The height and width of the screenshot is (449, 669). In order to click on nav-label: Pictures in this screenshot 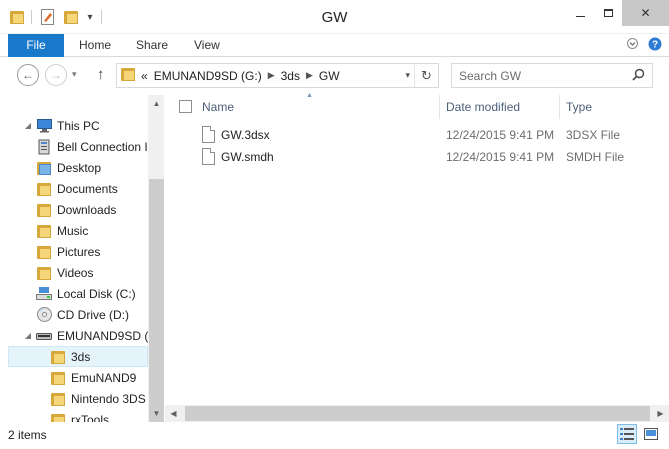, I will do `click(79, 251)`.